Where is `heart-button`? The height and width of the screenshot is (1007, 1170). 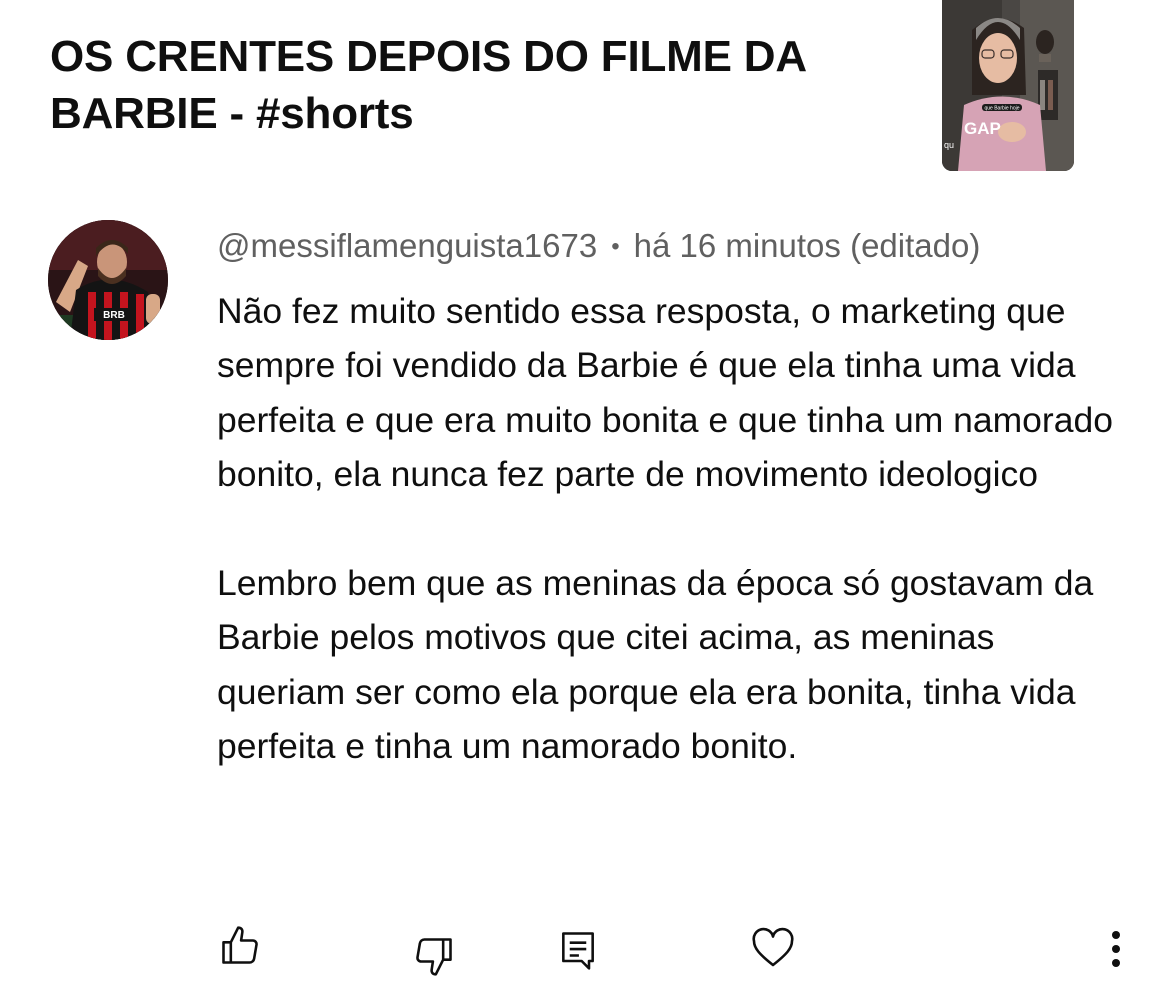
heart-button is located at coordinates (773, 948).